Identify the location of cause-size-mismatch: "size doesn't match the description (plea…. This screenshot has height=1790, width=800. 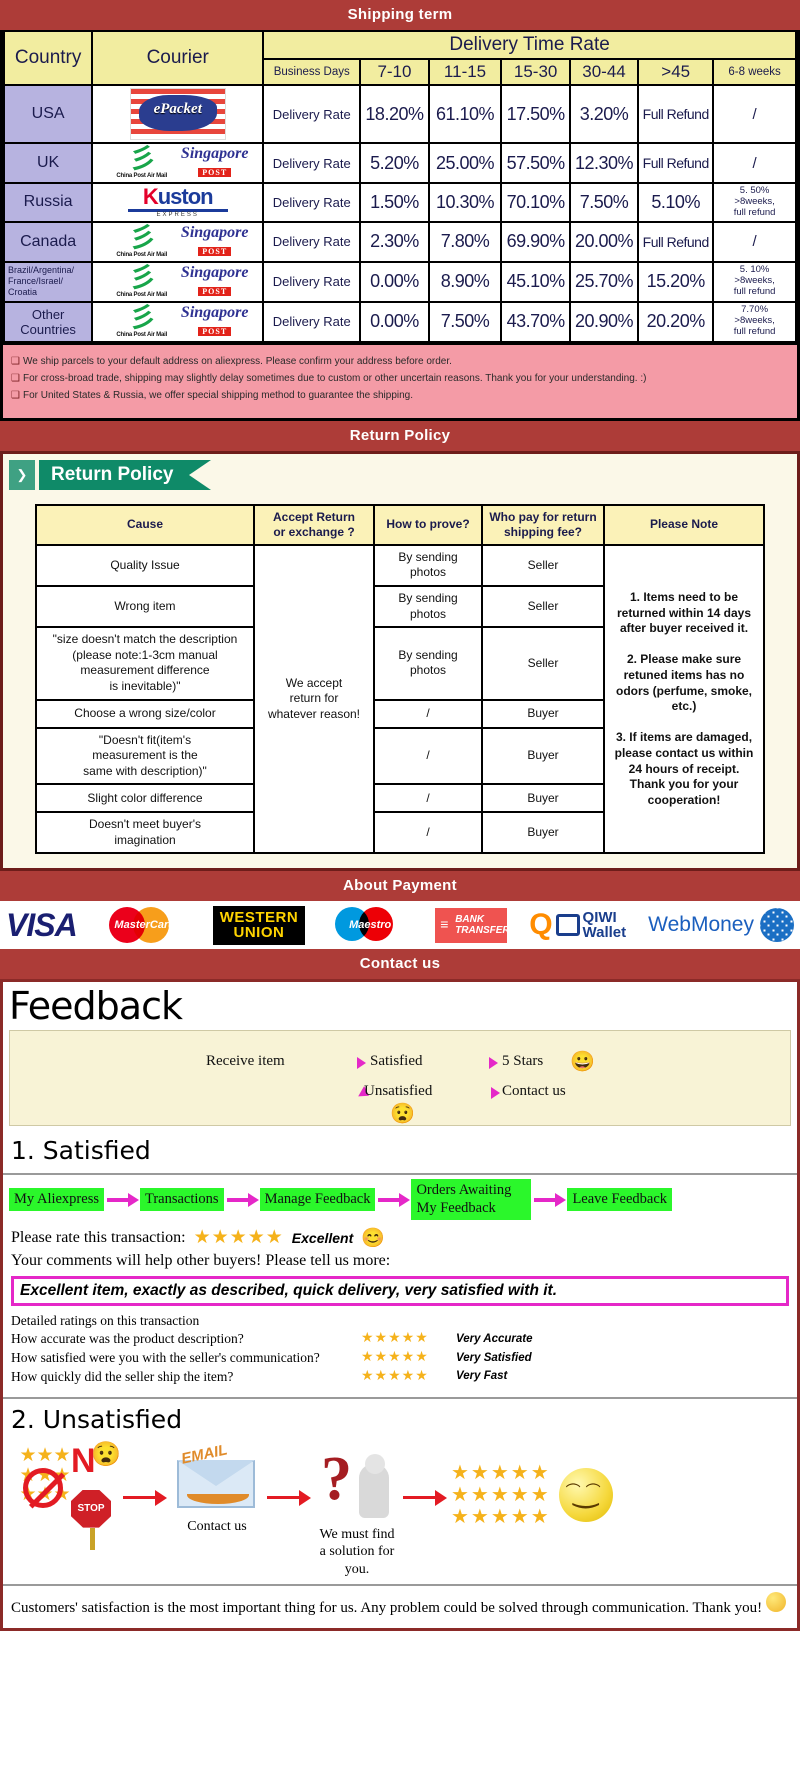
(145, 663).